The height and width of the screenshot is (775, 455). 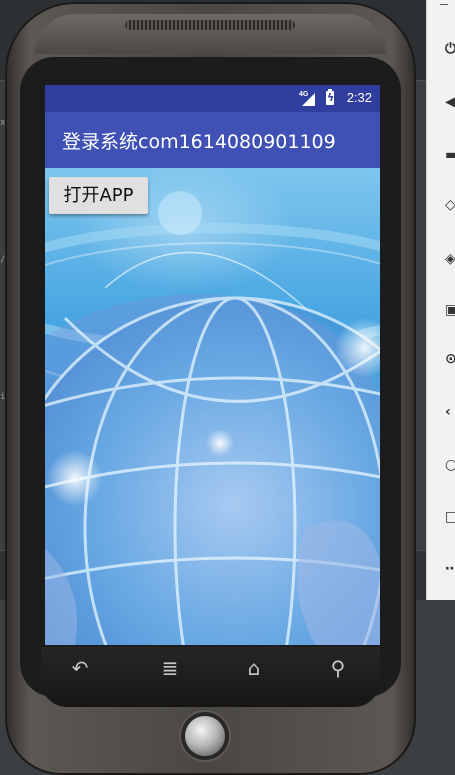 What do you see at coordinates (450, 569) in the screenshot?
I see `more-icon: ⋯` at bounding box center [450, 569].